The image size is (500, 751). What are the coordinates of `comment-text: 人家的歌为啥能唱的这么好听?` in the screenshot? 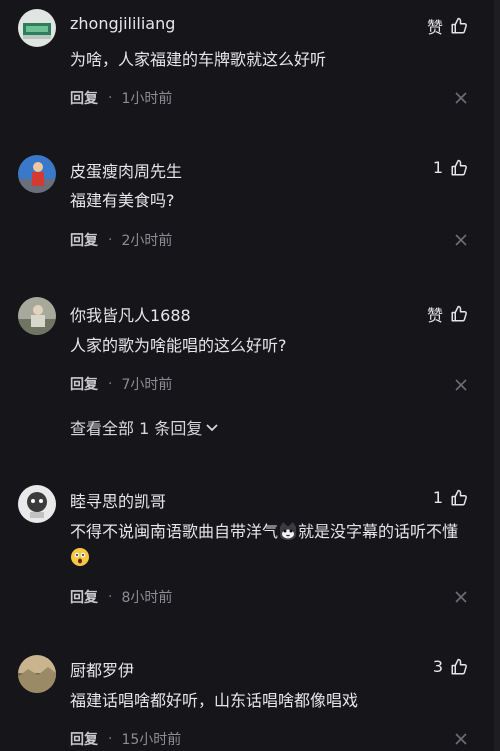 It's located at (178, 345).